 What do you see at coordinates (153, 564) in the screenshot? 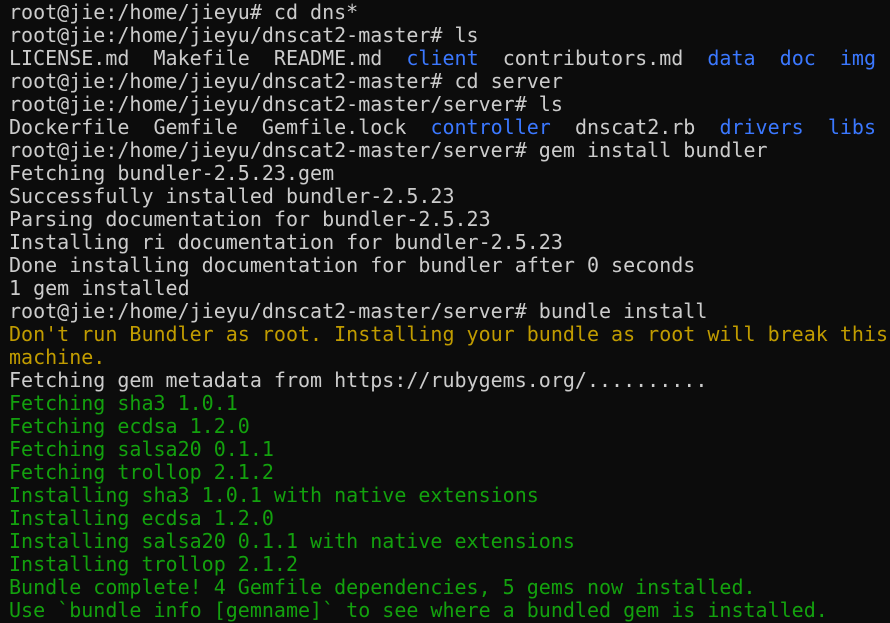
I see `terminal-text: Installing trollop 2.1.2` at bounding box center [153, 564].